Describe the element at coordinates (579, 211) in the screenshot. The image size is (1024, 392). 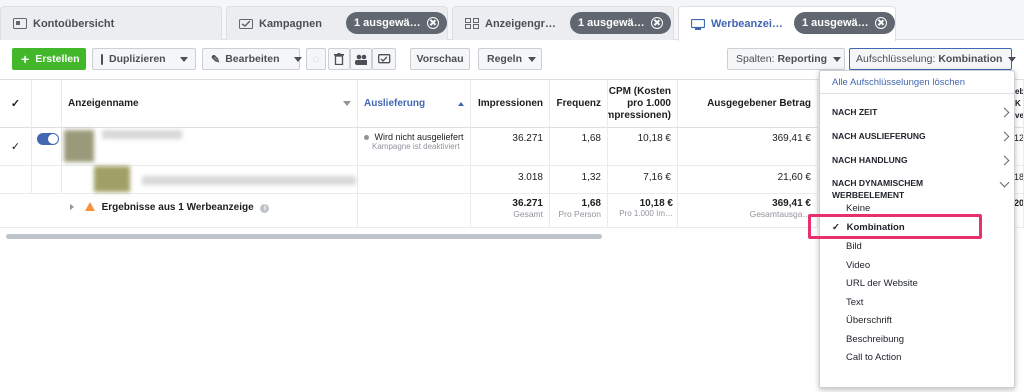
I see `summary-frequency: 1,68 Pro Person` at that location.